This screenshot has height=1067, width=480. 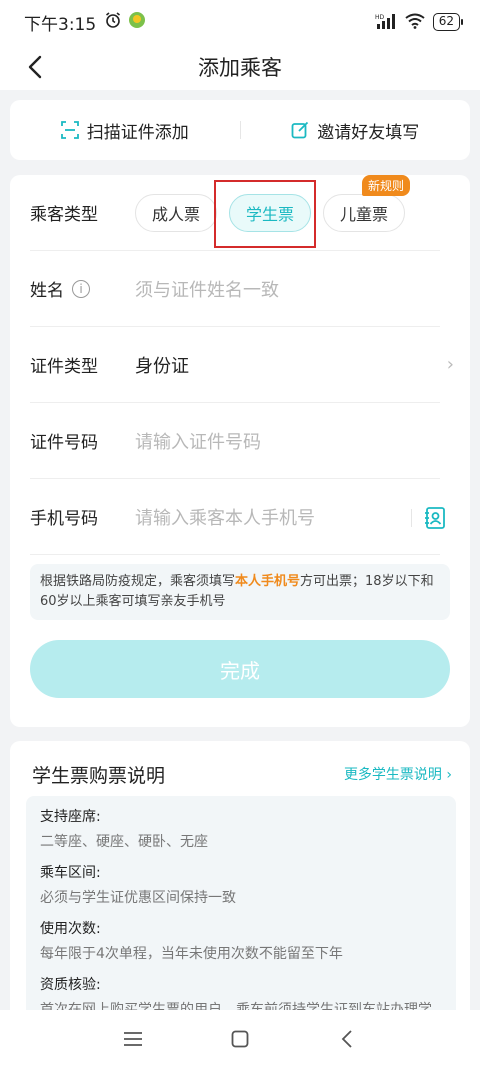 What do you see at coordinates (70, 817) in the screenshot?
I see `rule-title: 支持座席:` at bounding box center [70, 817].